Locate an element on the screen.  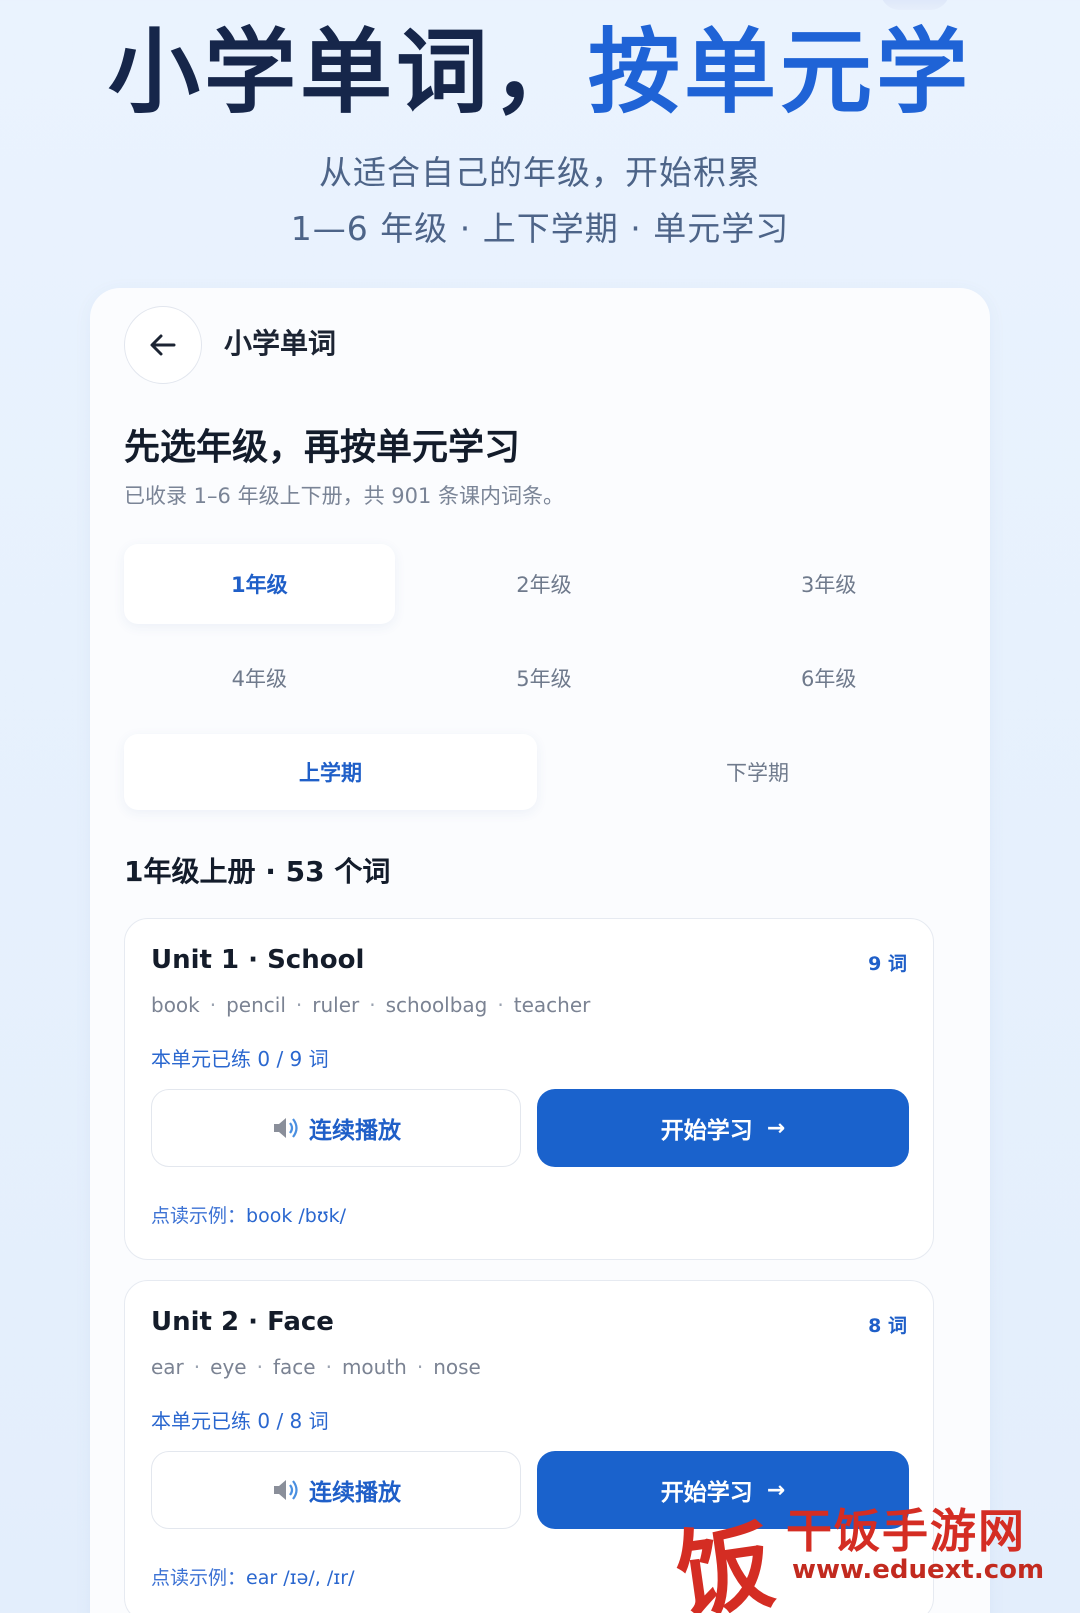
word-item: pencil is located at coordinates (256, 1005).